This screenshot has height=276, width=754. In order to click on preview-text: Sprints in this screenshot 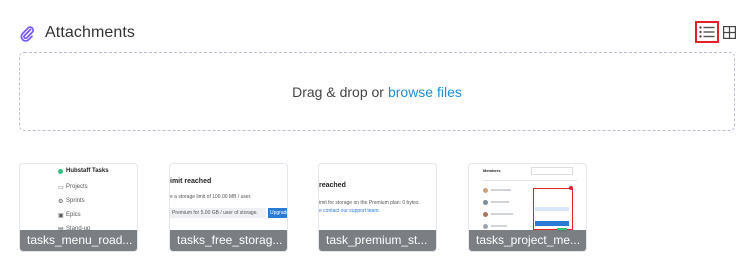, I will do `click(75, 201)`.